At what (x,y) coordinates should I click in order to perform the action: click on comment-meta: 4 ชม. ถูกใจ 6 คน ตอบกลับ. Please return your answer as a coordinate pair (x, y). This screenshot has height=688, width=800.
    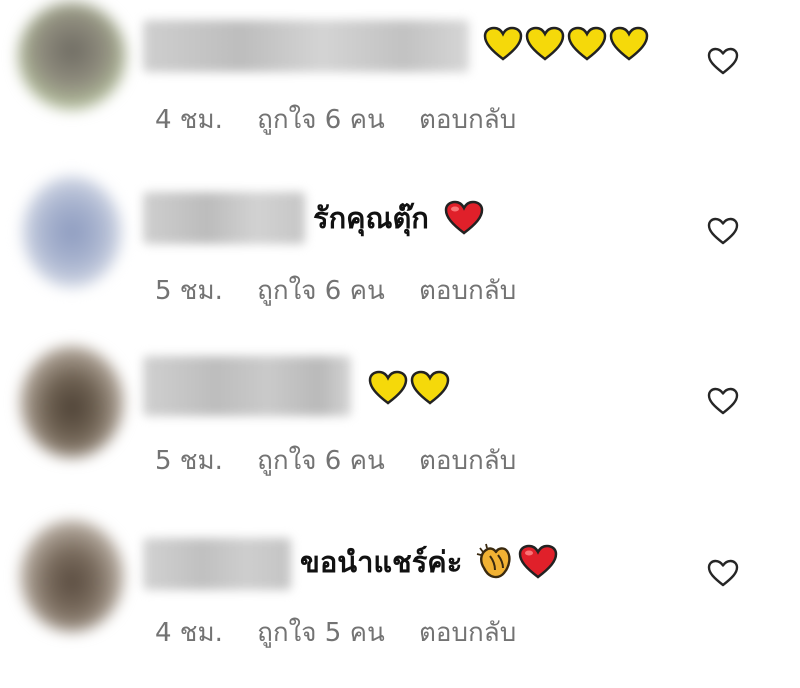
    Looking at the image, I should click on (335, 120).